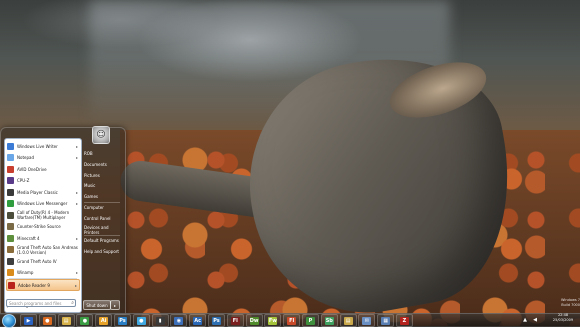 The image size is (580, 328). I want to click on acrobat-icon: Ac, so click(198, 320).